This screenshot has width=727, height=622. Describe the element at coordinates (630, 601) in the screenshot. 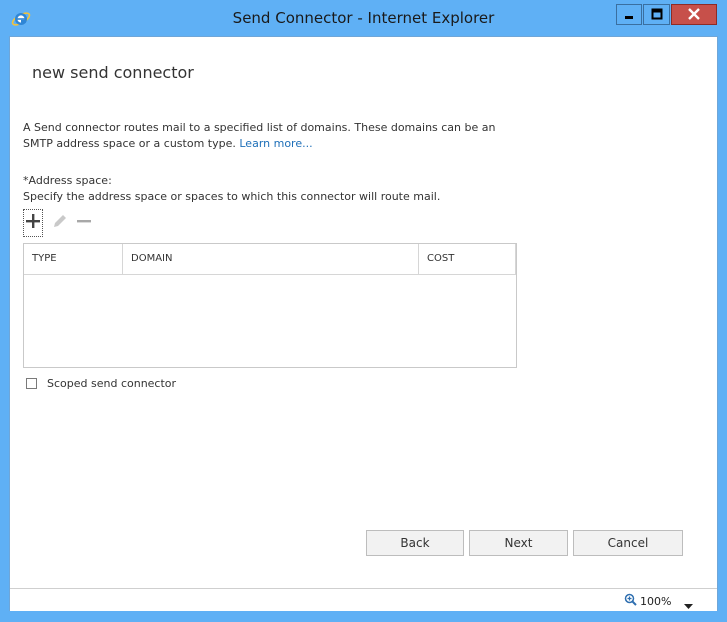

I see `zoom-icon` at that location.